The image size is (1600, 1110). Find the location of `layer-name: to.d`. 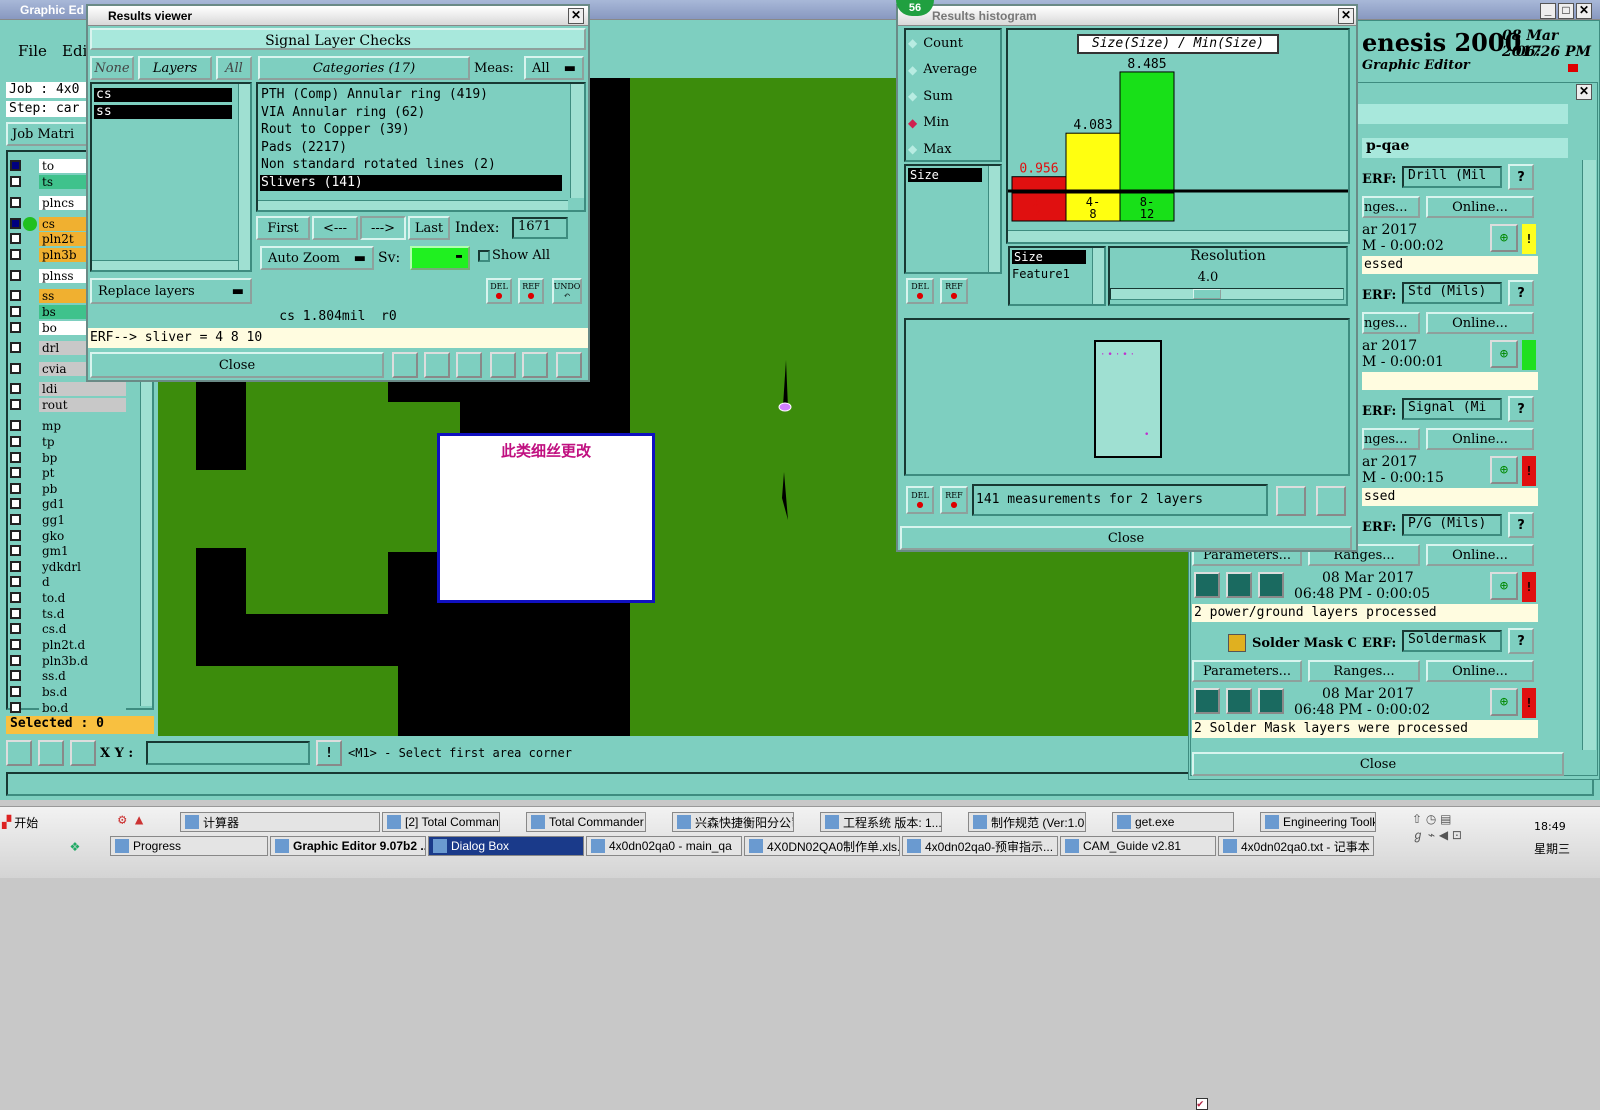

layer-name: to.d is located at coordinates (82, 597).